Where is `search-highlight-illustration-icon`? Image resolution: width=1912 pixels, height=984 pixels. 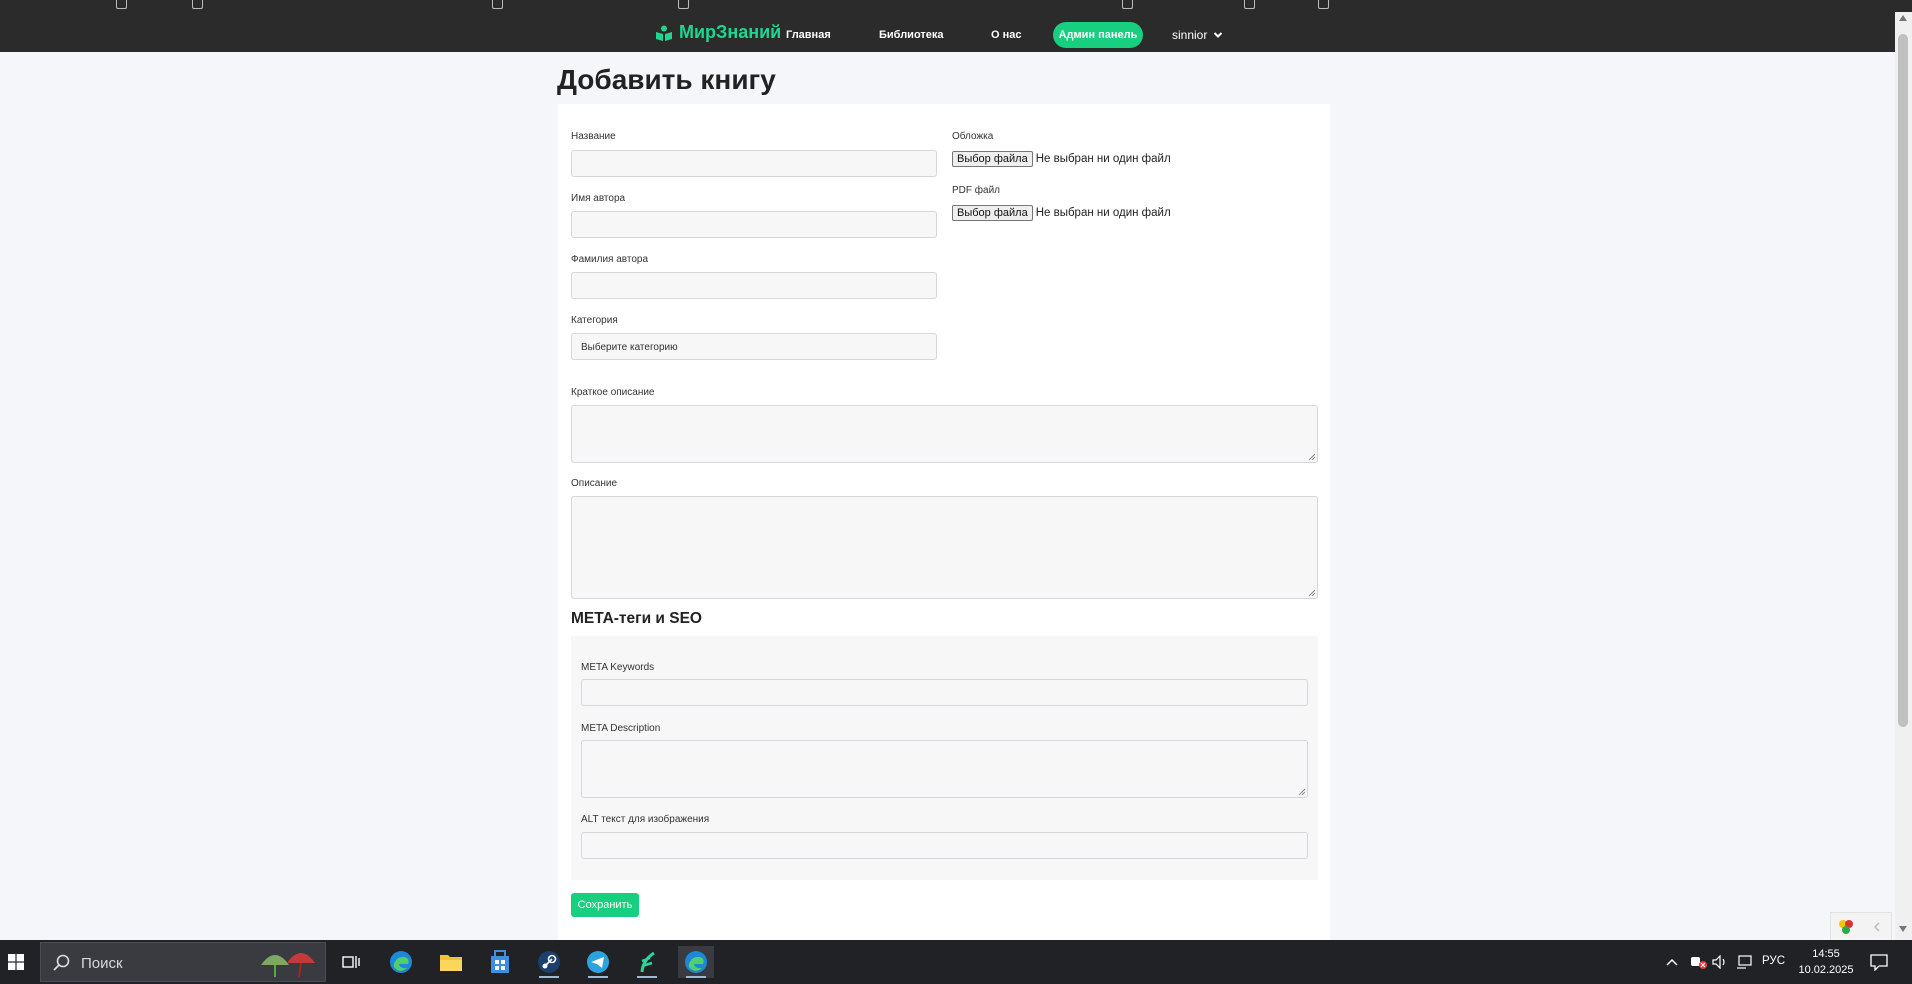 search-highlight-illustration-icon is located at coordinates (288, 965).